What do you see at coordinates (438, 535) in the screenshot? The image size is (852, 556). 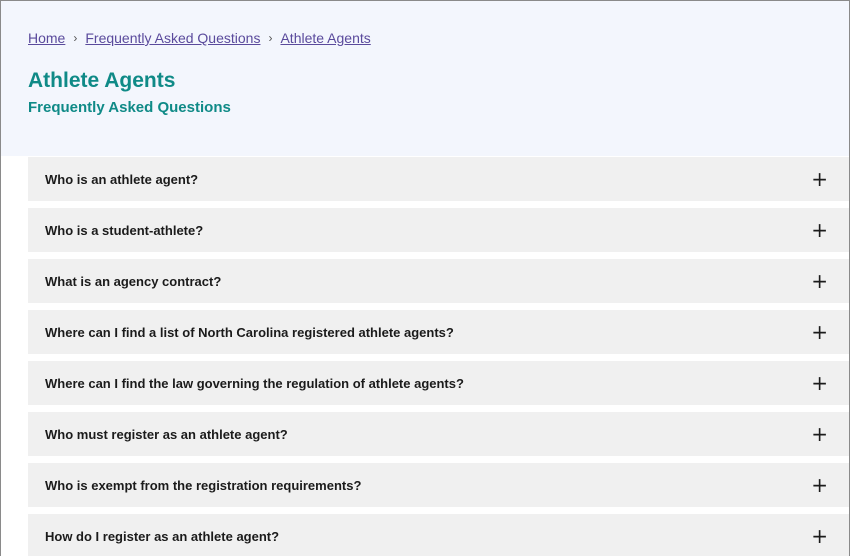 I see `faq-item: How do I register as an athlete agent? +` at bounding box center [438, 535].